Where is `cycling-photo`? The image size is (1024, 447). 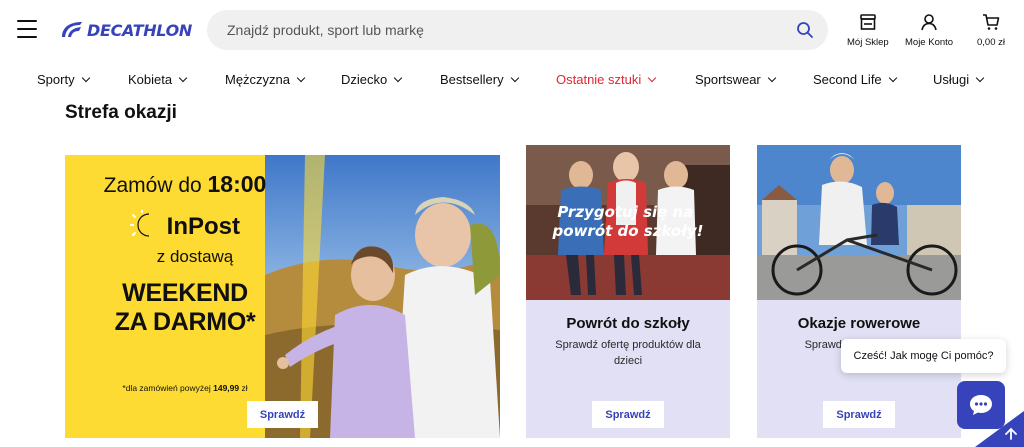 cycling-photo is located at coordinates (859, 222).